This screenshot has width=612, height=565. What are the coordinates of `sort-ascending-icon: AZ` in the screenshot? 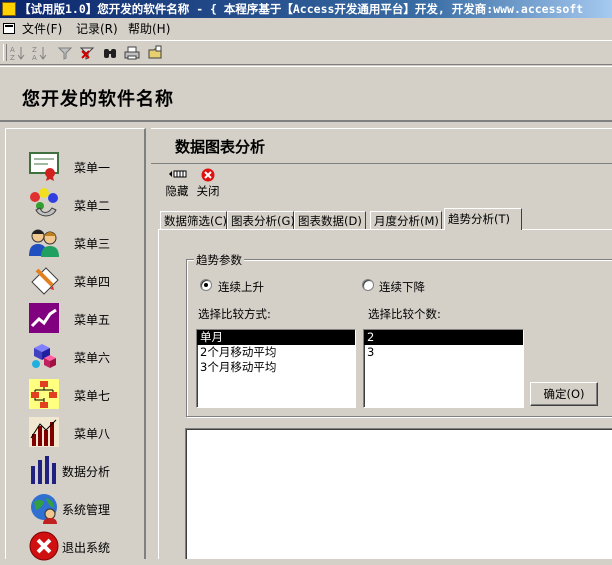 It's located at (18, 52).